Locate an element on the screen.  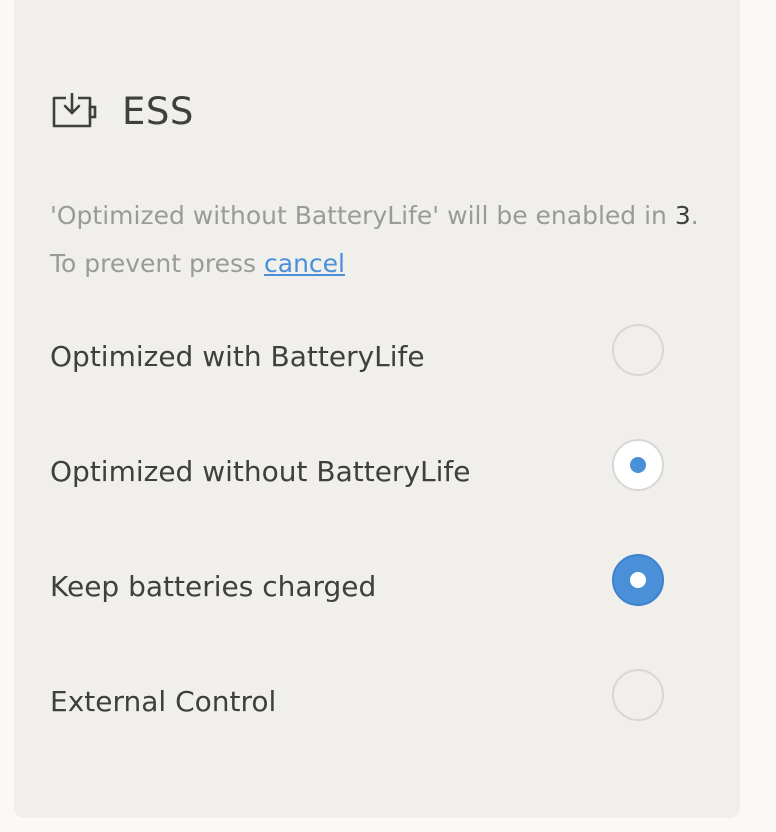
battery-download-icon is located at coordinates (75, 111).